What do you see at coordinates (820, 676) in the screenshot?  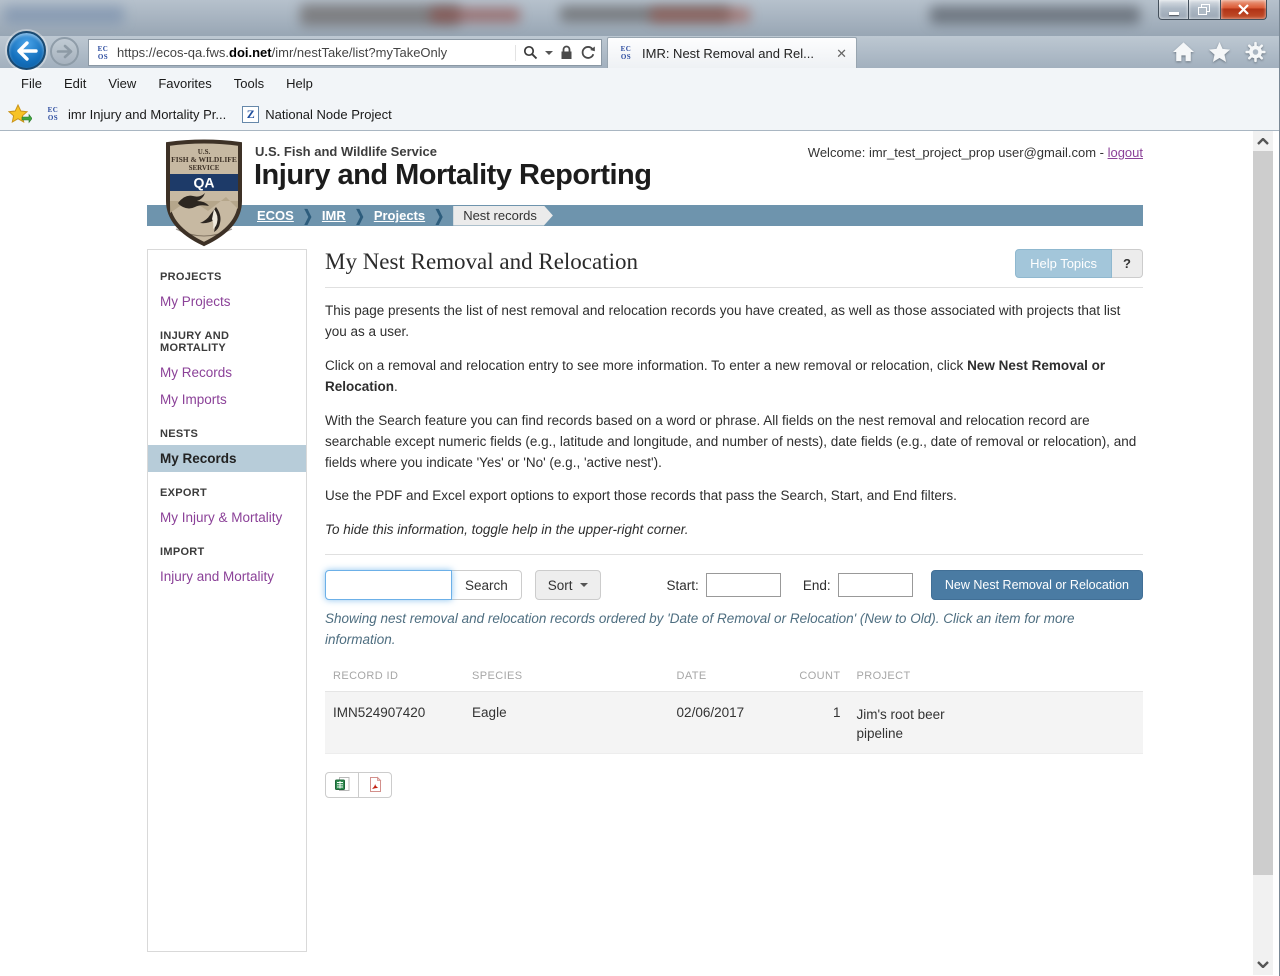 I see `column-header-count: COUNT` at bounding box center [820, 676].